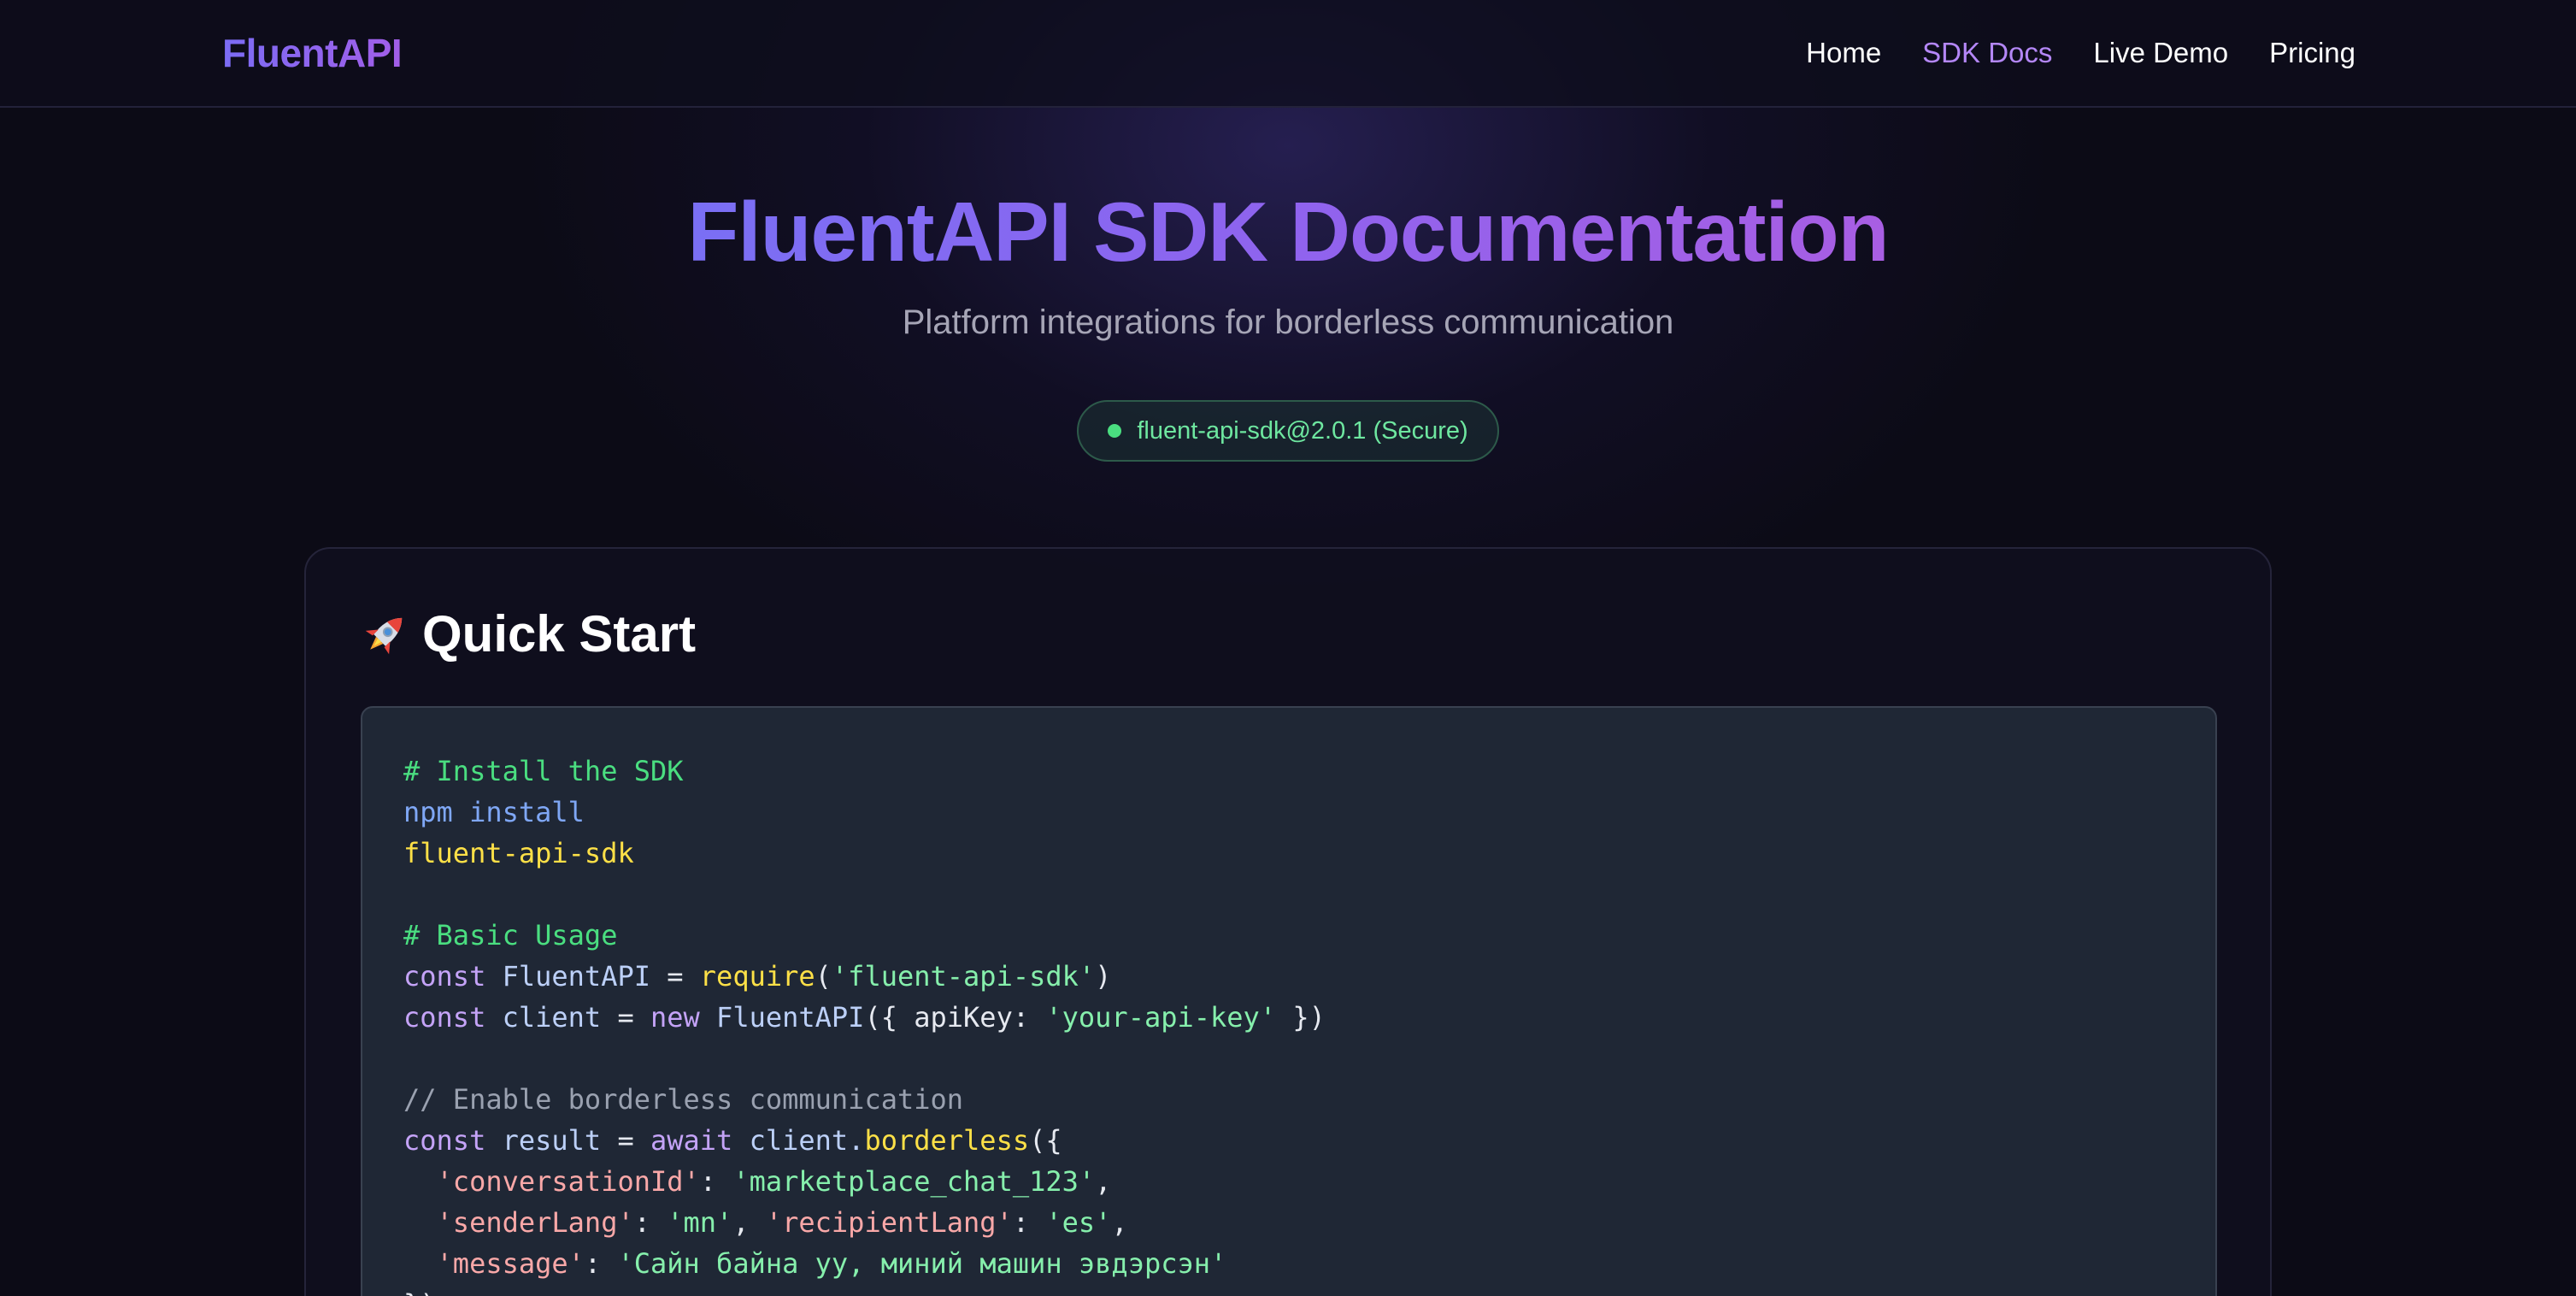  What do you see at coordinates (889, 1222) in the screenshot?
I see `code-token: 'recipientLang'` at bounding box center [889, 1222].